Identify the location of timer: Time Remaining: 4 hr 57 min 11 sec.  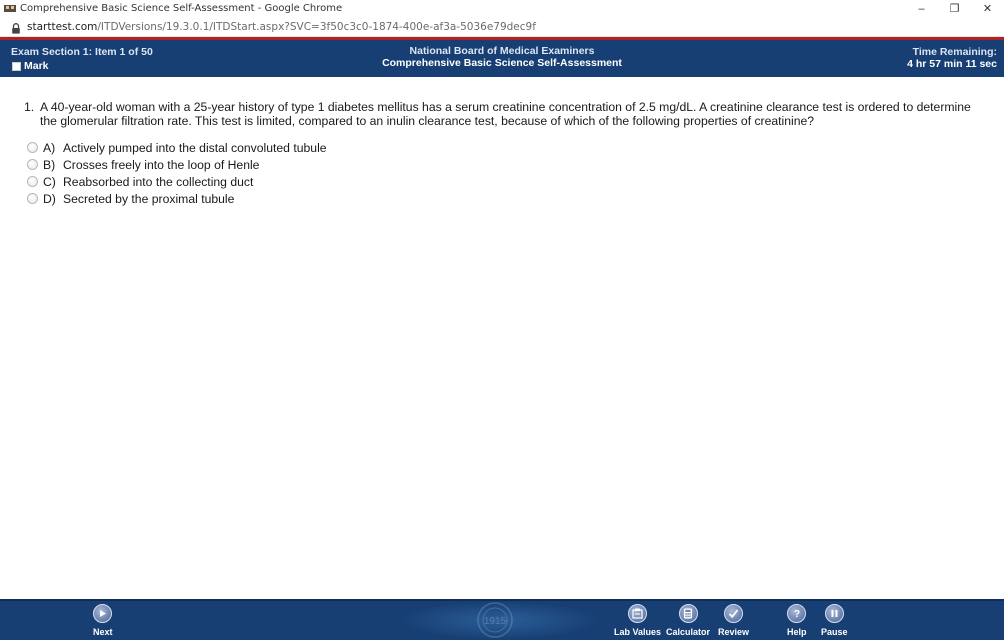
(952, 58).